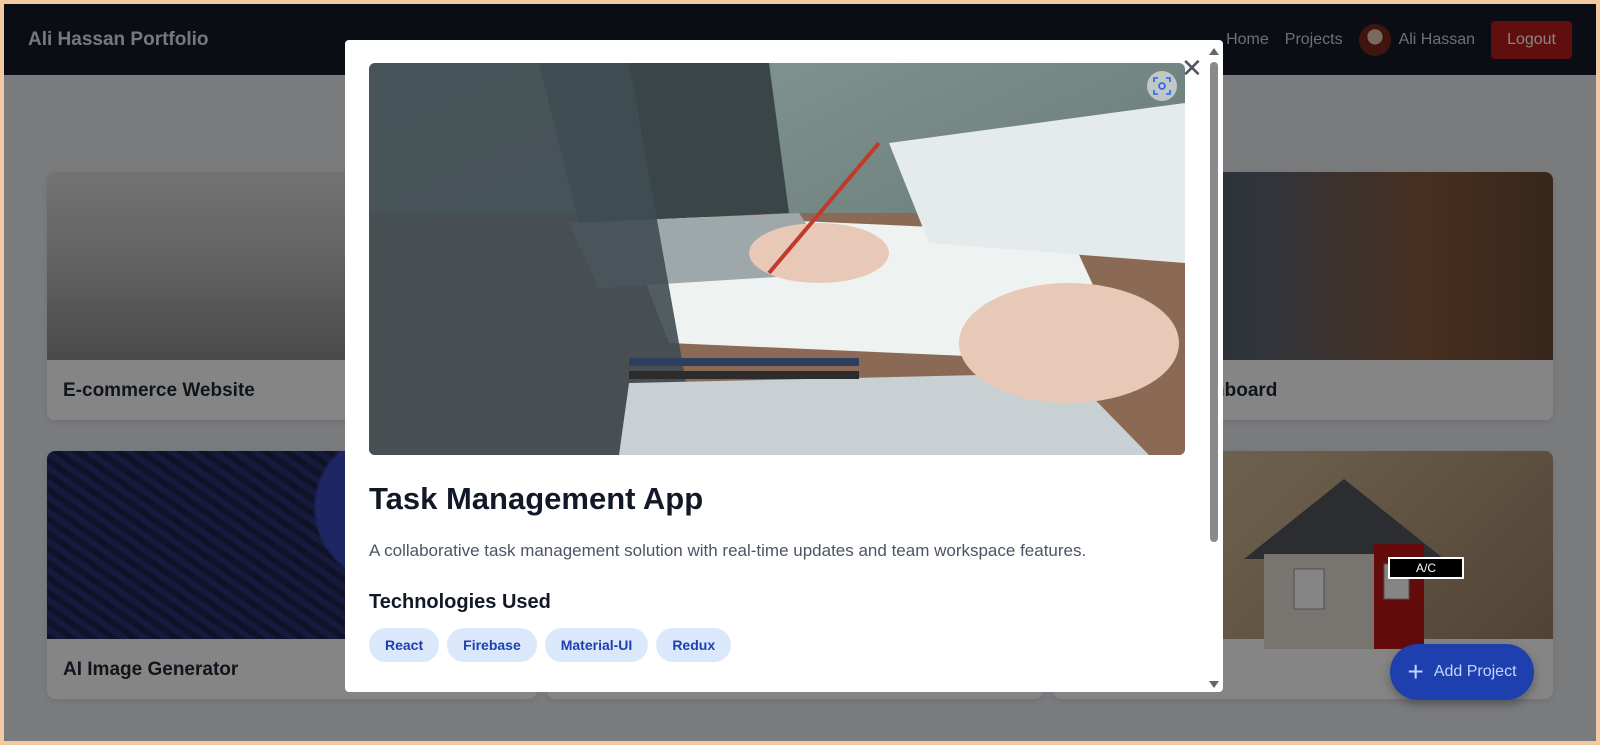 The height and width of the screenshot is (745, 1600). What do you see at coordinates (404, 645) in the screenshot?
I see `tech-tag: React` at bounding box center [404, 645].